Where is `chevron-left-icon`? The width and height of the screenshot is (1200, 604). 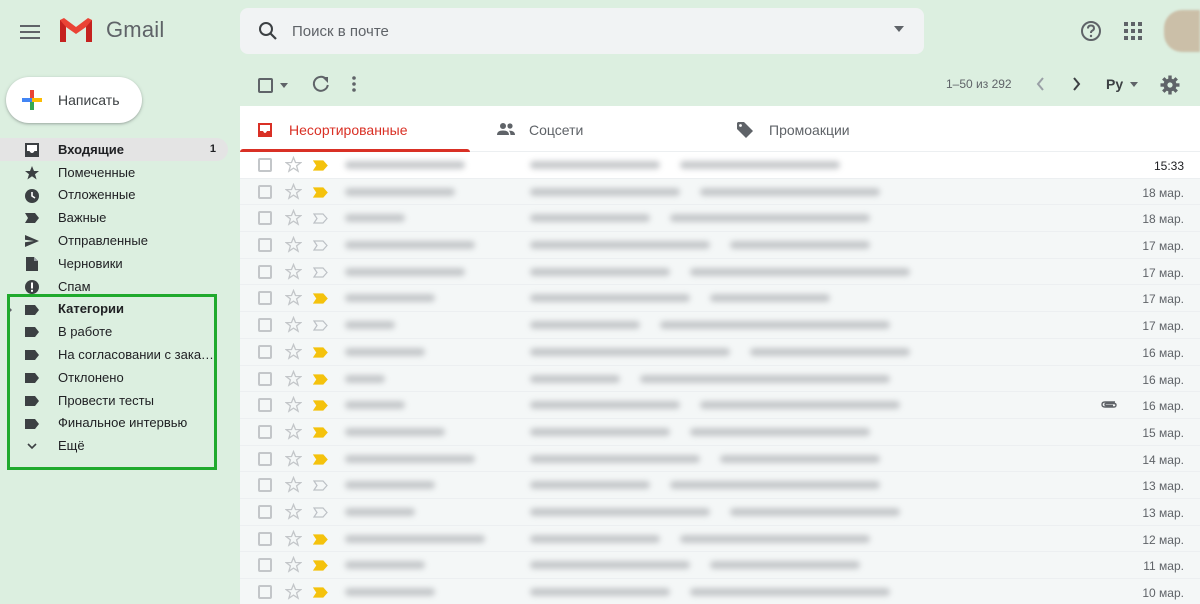 chevron-left-icon is located at coordinates (1040, 84).